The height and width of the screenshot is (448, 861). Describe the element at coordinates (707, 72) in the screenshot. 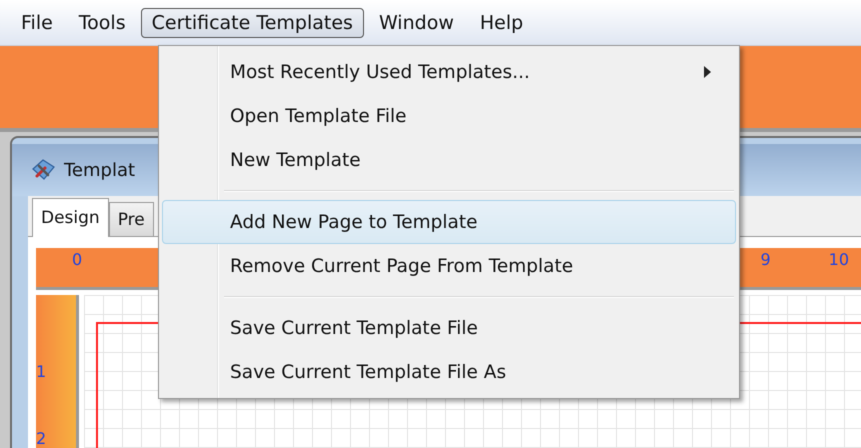

I see `submenu-arrow-icon` at that location.